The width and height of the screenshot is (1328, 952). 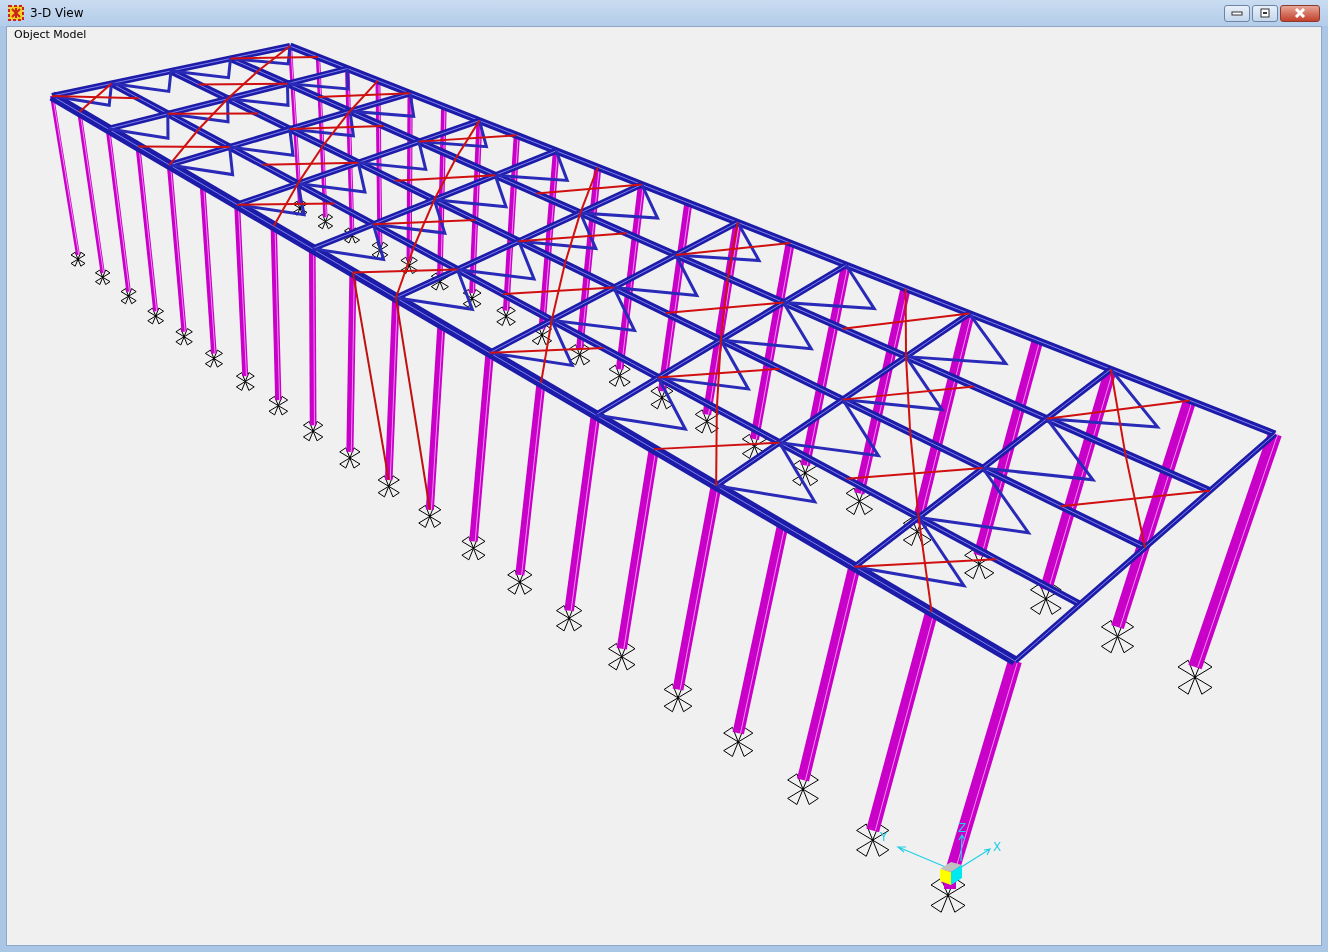 I want to click on window-title: 3-D View, so click(x=57, y=13).